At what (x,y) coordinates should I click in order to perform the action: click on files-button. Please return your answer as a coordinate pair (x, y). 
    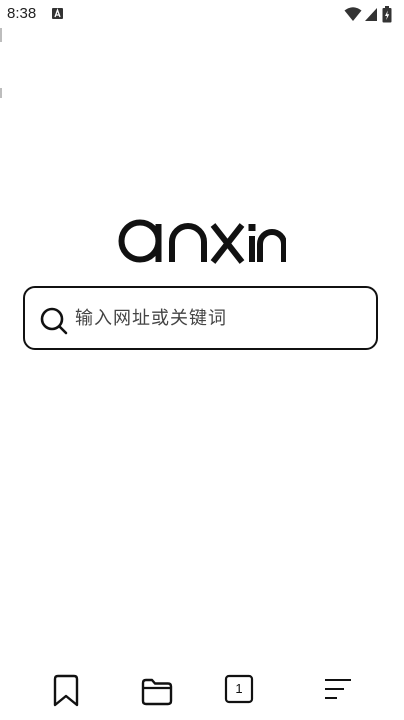
    Looking at the image, I should click on (158, 692).